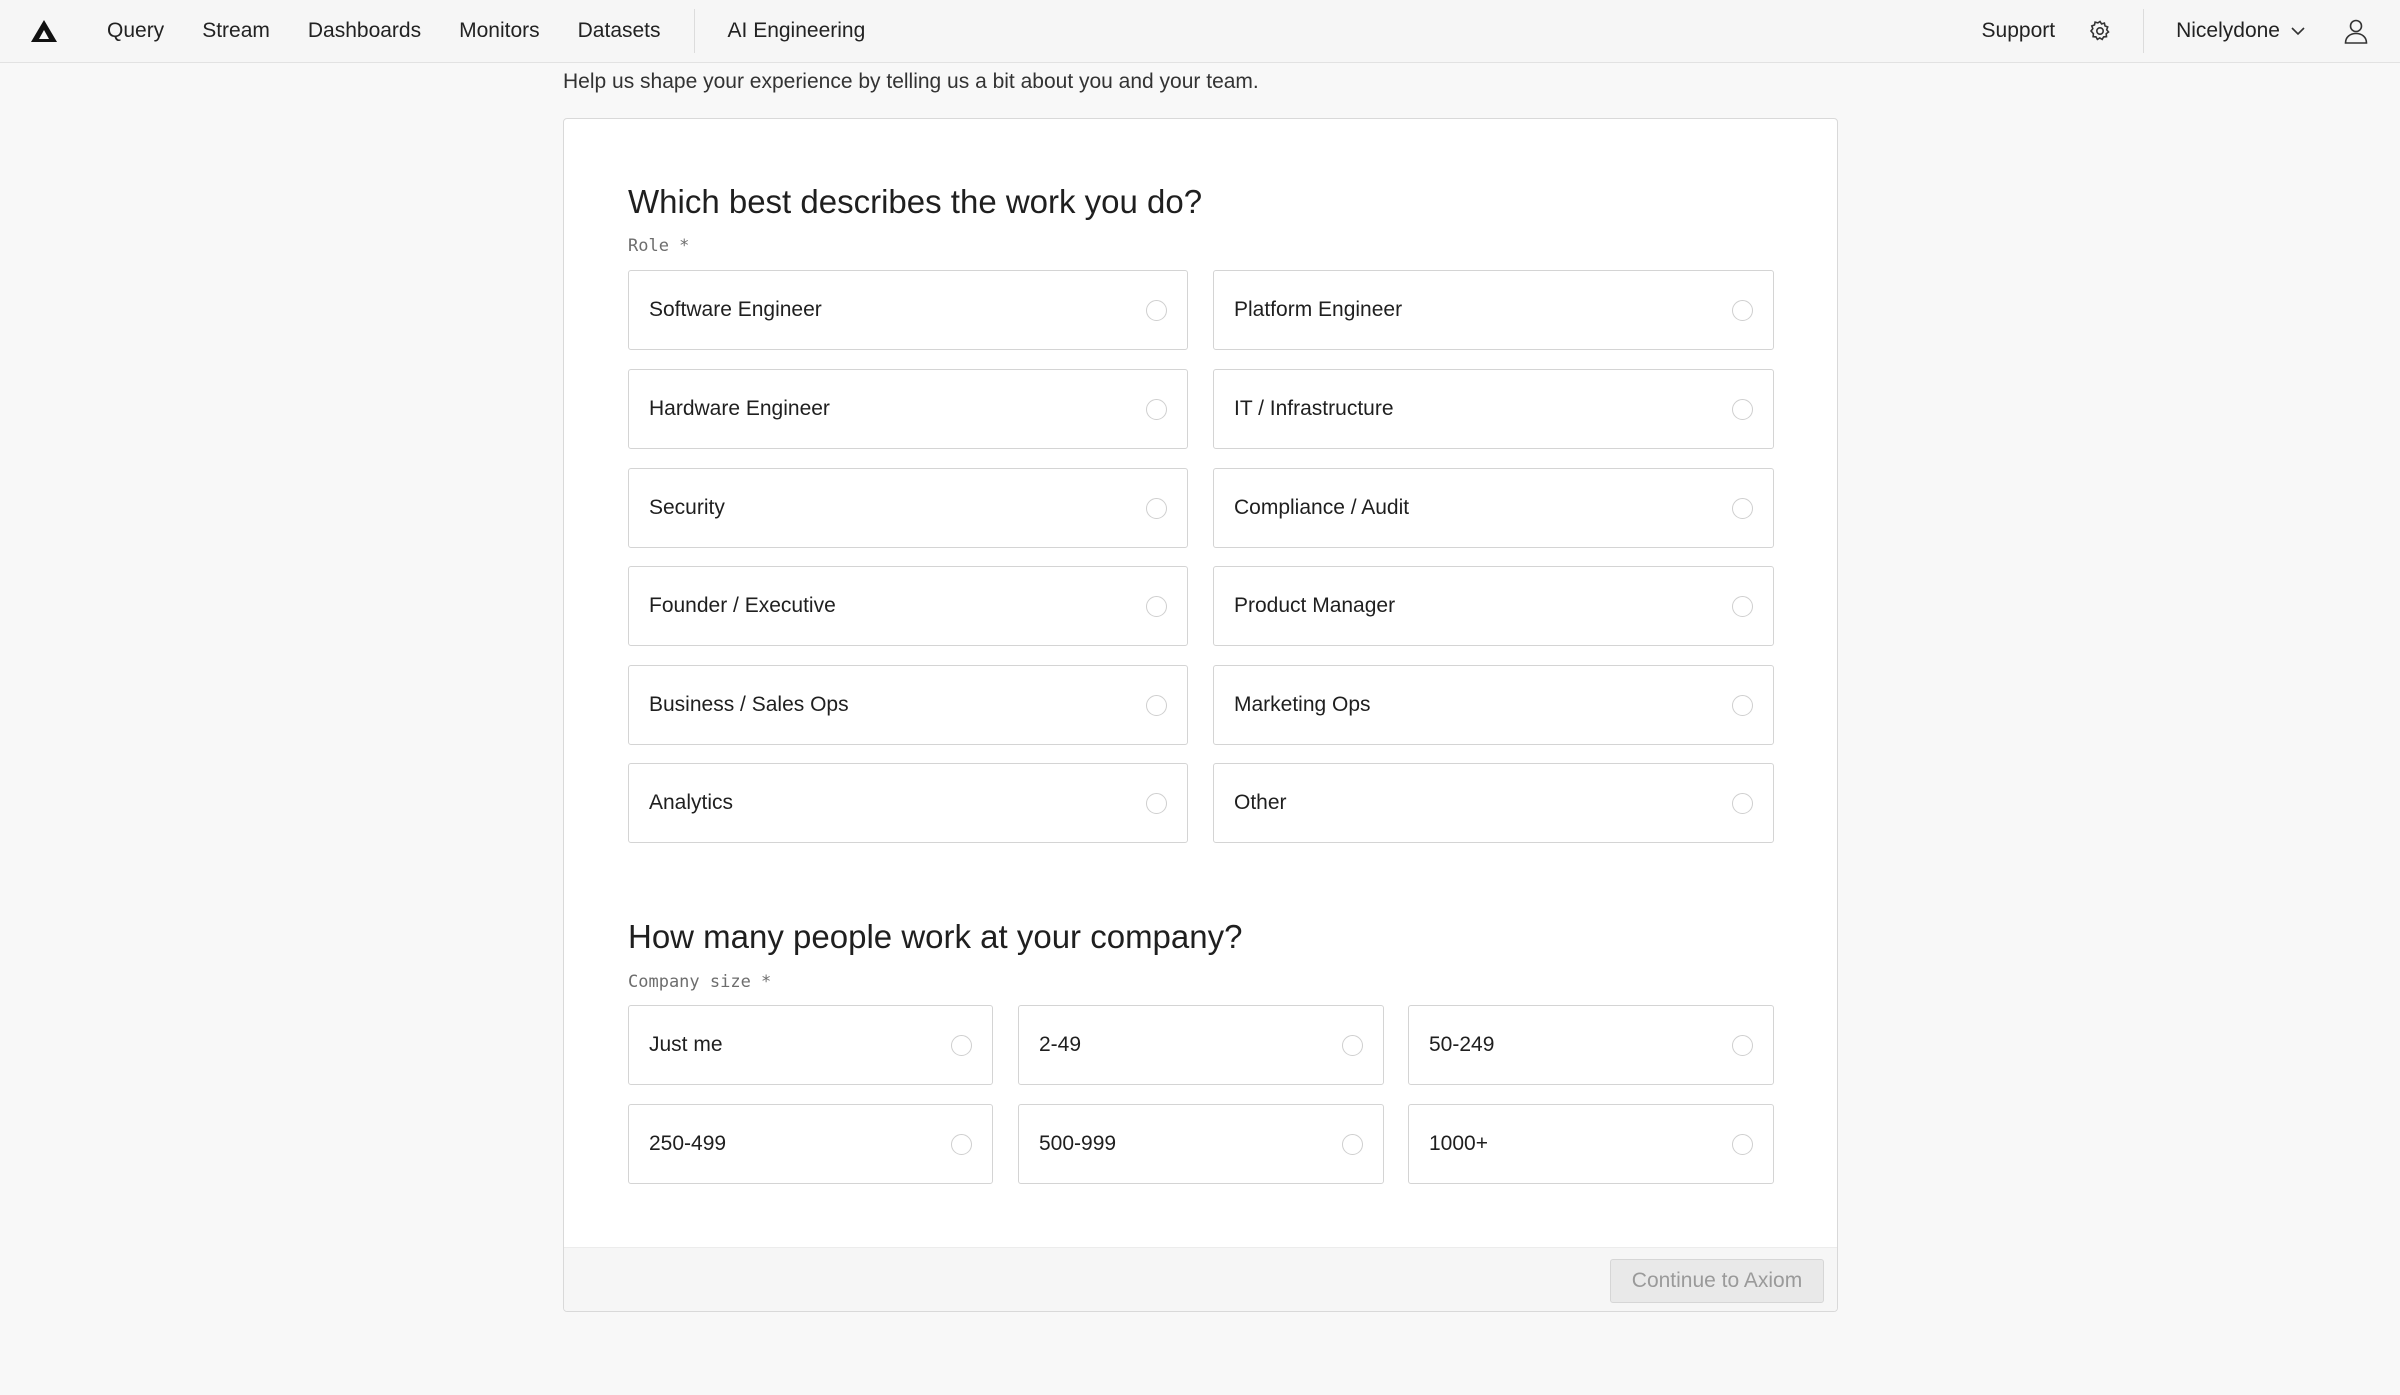  I want to click on role-field-label: Role *, so click(659, 246).